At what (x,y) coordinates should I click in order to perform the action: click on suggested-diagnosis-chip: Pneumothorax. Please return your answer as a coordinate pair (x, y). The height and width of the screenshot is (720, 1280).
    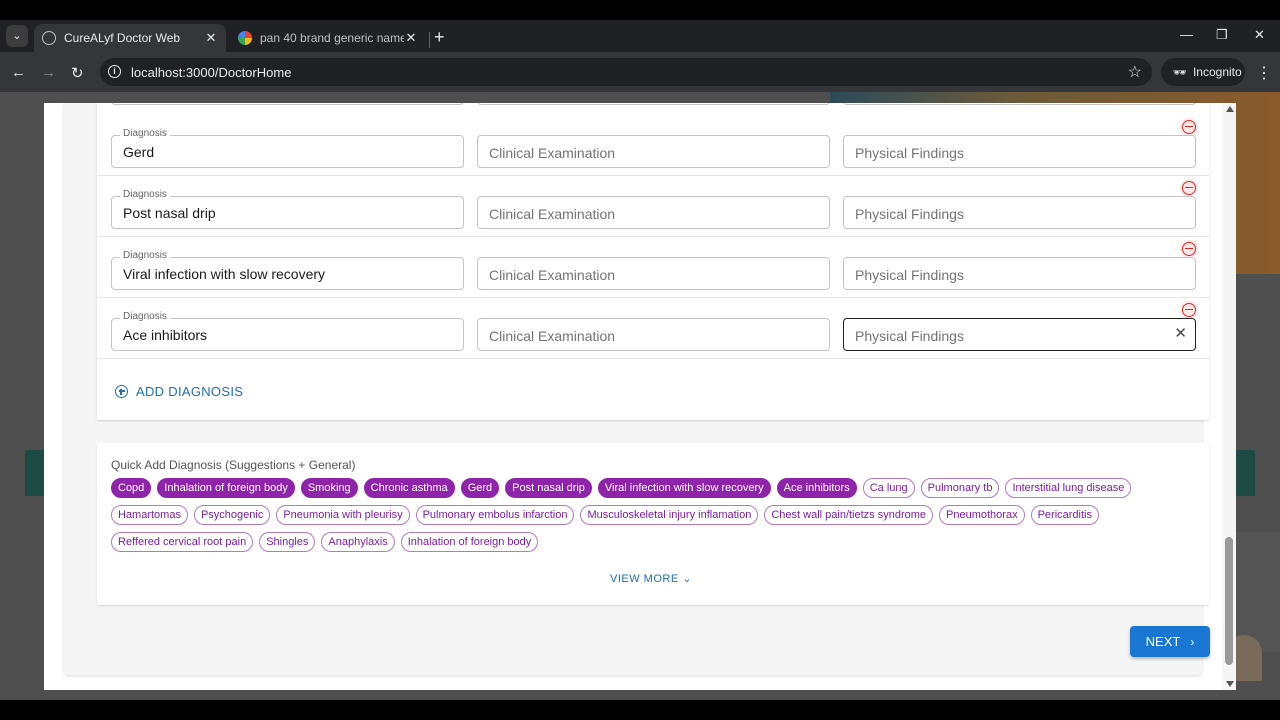
    Looking at the image, I should click on (982, 515).